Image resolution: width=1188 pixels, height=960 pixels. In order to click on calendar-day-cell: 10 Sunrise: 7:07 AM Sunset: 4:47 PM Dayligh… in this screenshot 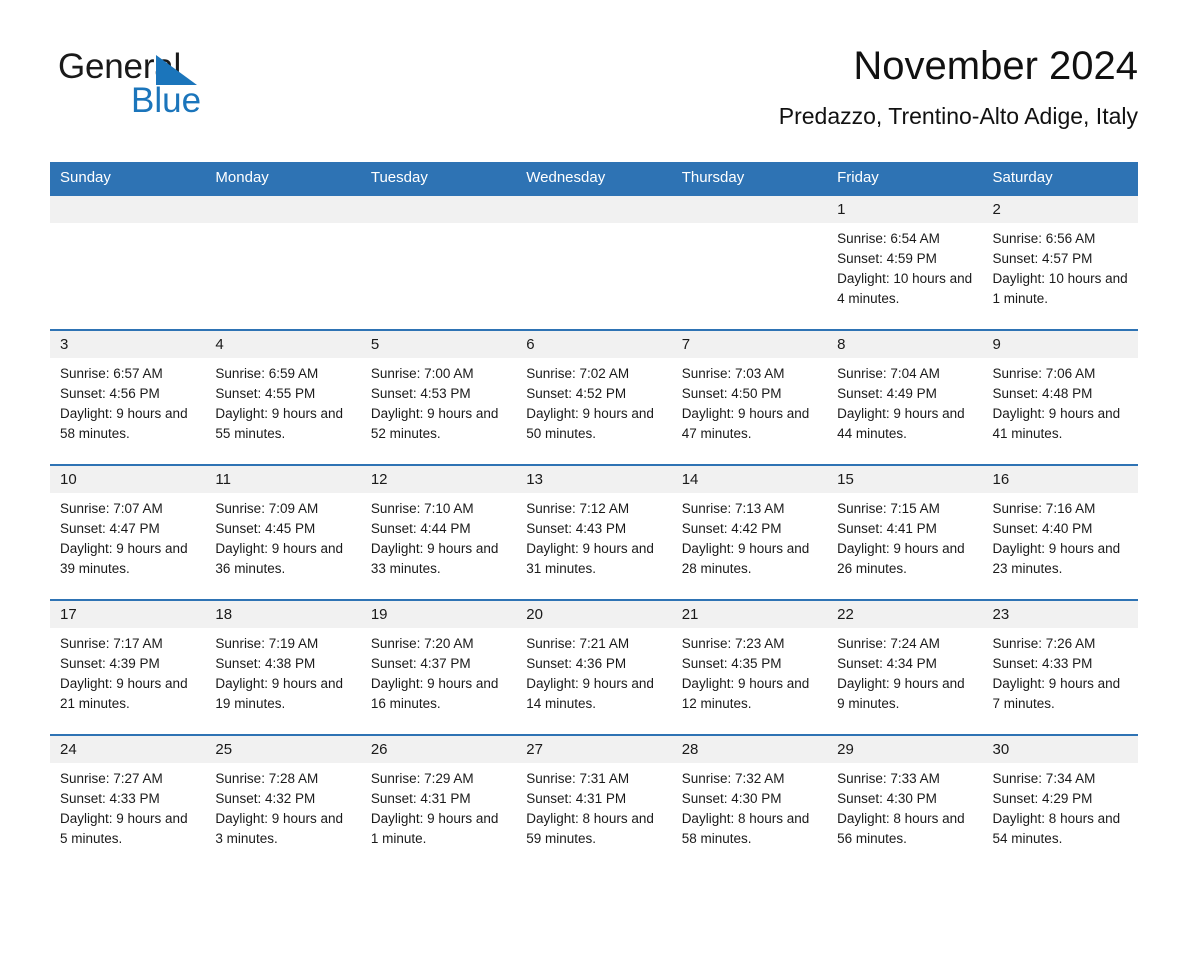, I will do `click(128, 532)`.